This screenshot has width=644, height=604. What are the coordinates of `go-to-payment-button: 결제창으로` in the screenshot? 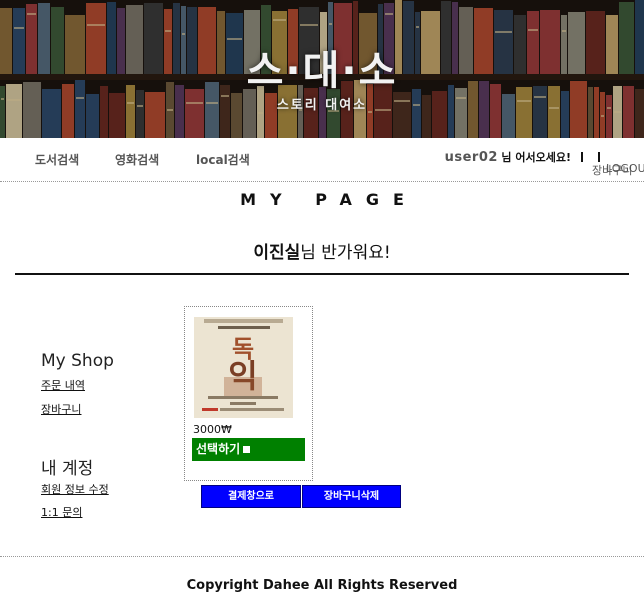 It's located at (251, 496).